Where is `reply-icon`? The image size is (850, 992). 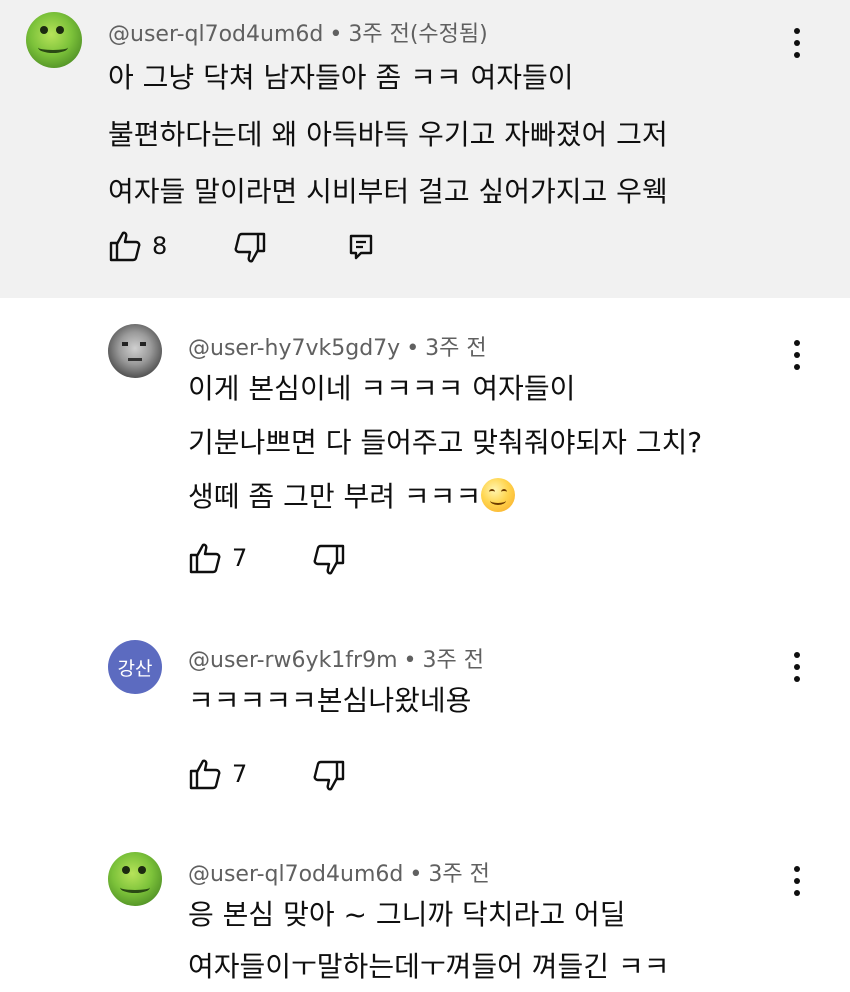
reply-icon is located at coordinates (361, 247).